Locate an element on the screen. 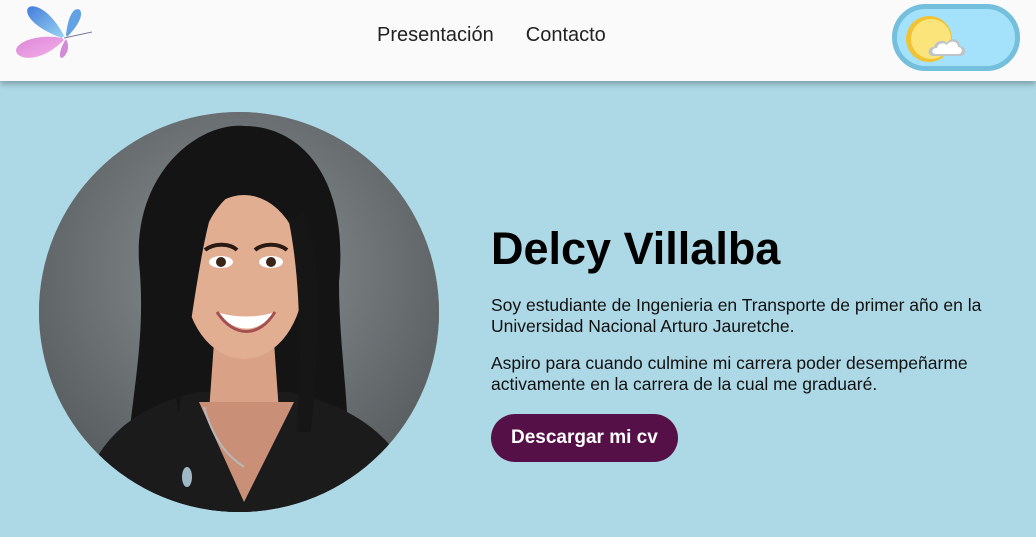  logo is located at coordinates (54, 33).